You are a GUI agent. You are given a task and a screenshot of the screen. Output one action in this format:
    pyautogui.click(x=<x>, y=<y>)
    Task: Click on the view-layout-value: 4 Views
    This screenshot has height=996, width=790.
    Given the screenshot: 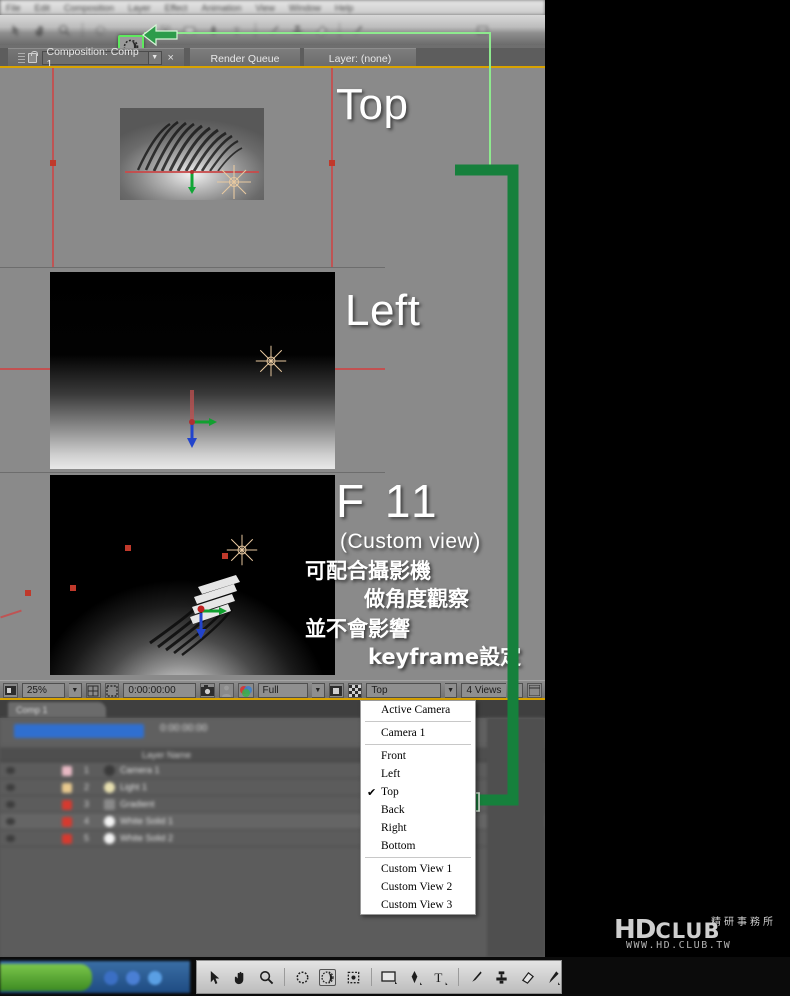 What is the action you would take?
    pyautogui.click(x=484, y=690)
    